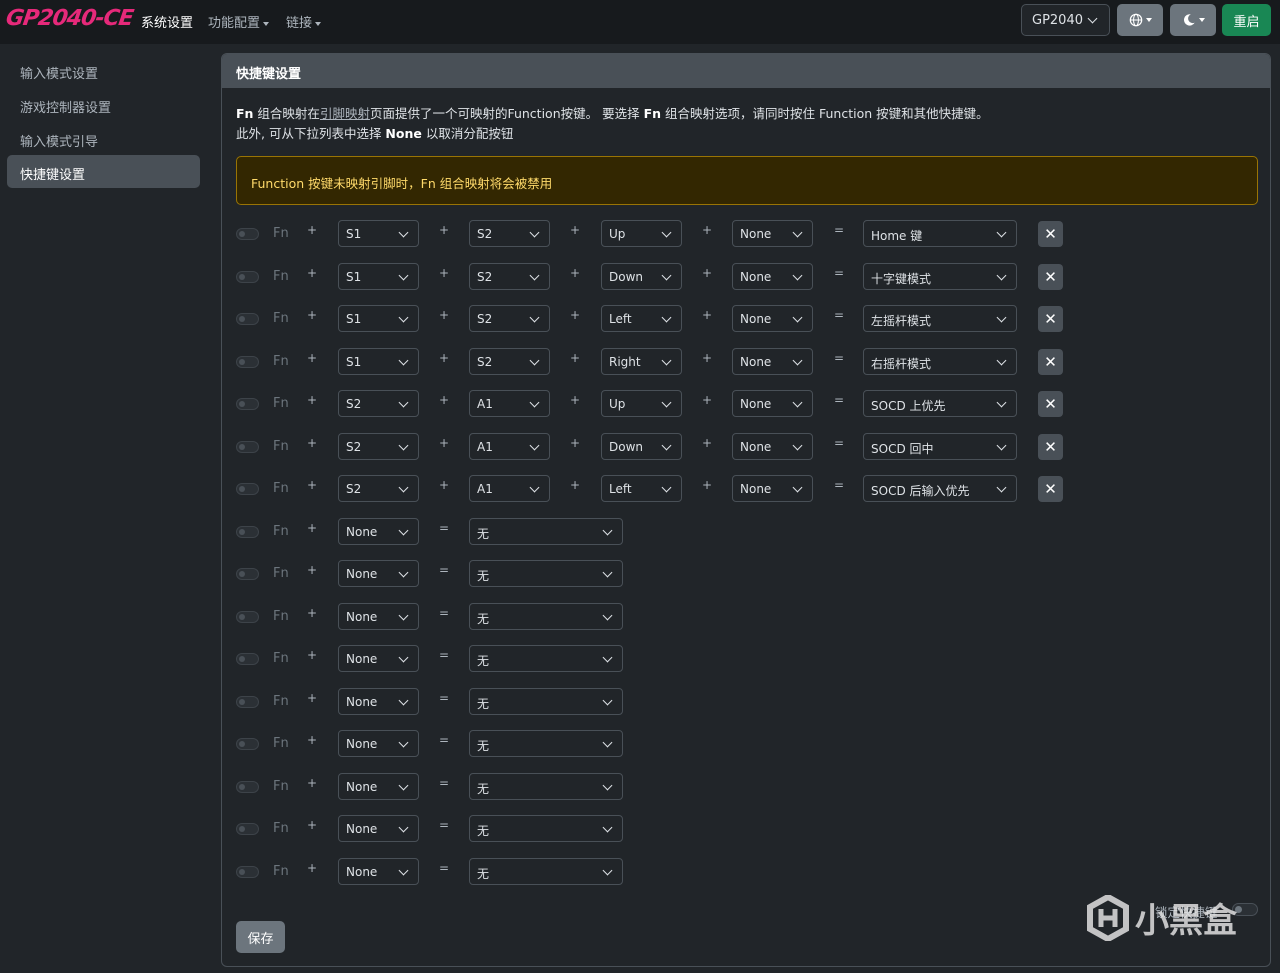 This screenshot has width=1280, height=973. I want to click on nav-links-dropdown: 链接, so click(304, 21).